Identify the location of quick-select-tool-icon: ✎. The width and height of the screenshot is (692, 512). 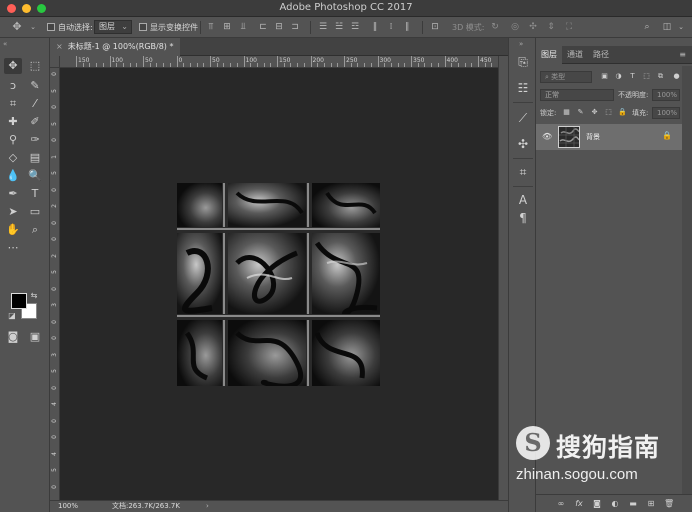
(35, 86).